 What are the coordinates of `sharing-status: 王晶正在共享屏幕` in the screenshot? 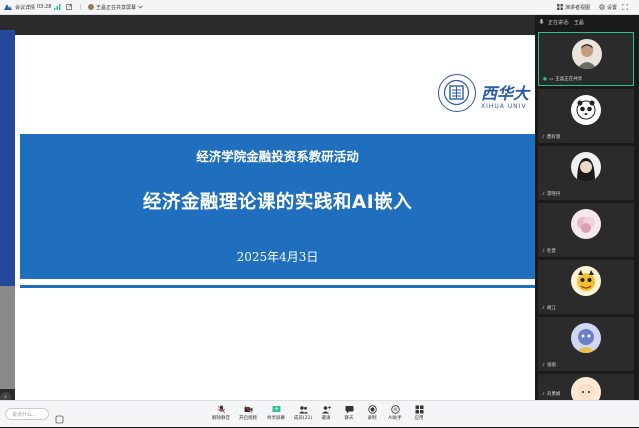 It's located at (115, 7).